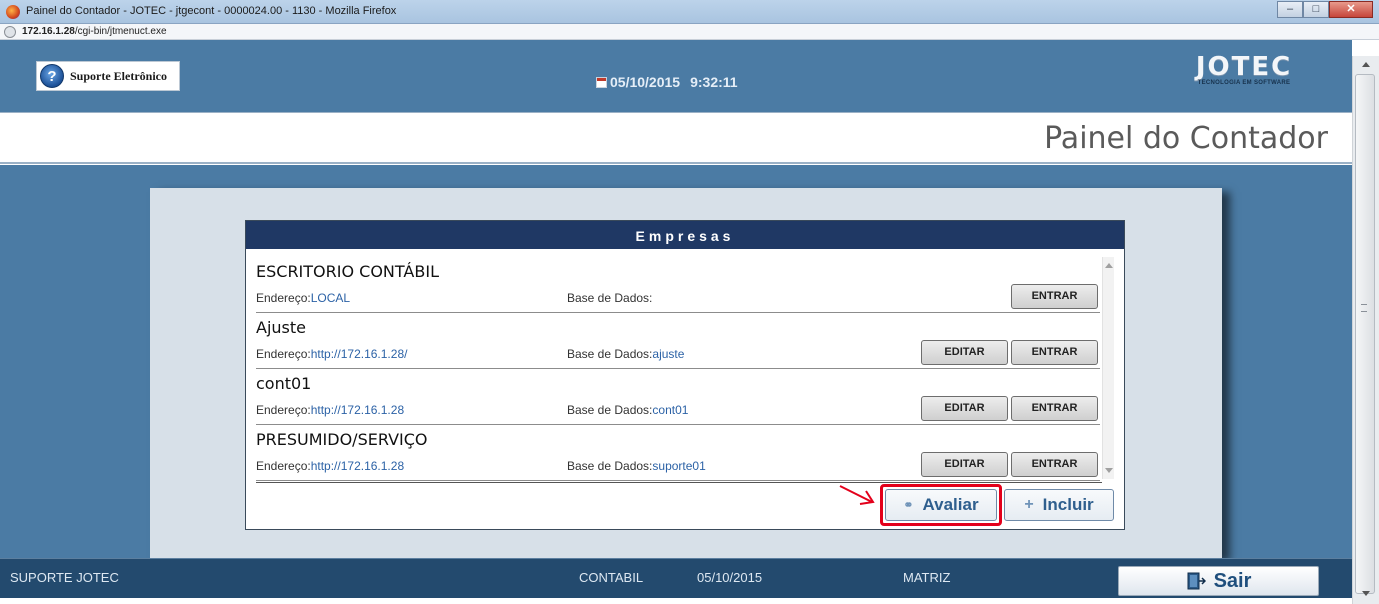 Image resolution: width=1379 pixels, height=604 pixels. Describe the element at coordinates (1108, 368) in the screenshot. I see `list-scrollbar` at that location.